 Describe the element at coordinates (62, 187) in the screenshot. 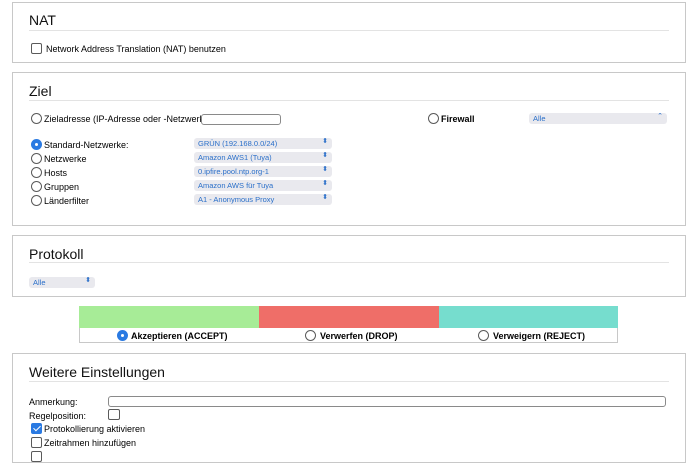

I see `gruppen-label: Gruppen` at that location.